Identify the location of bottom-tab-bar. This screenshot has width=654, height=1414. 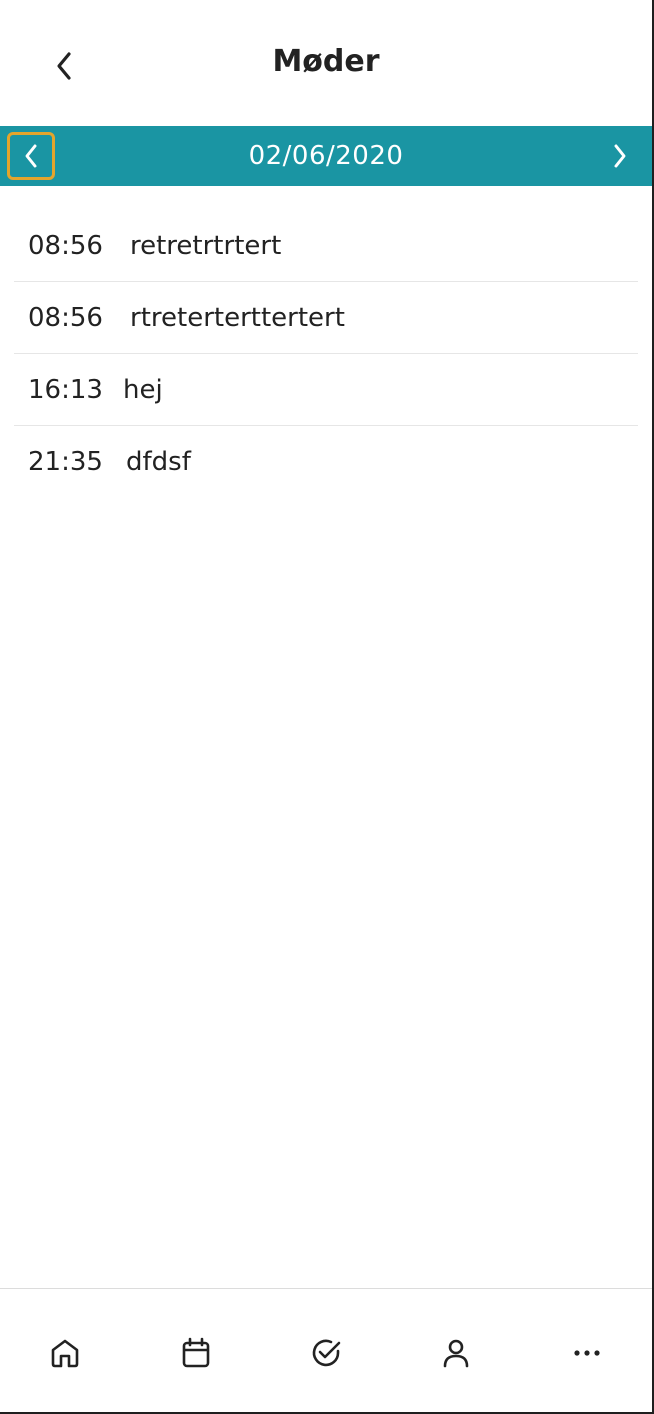
(326, 1350).